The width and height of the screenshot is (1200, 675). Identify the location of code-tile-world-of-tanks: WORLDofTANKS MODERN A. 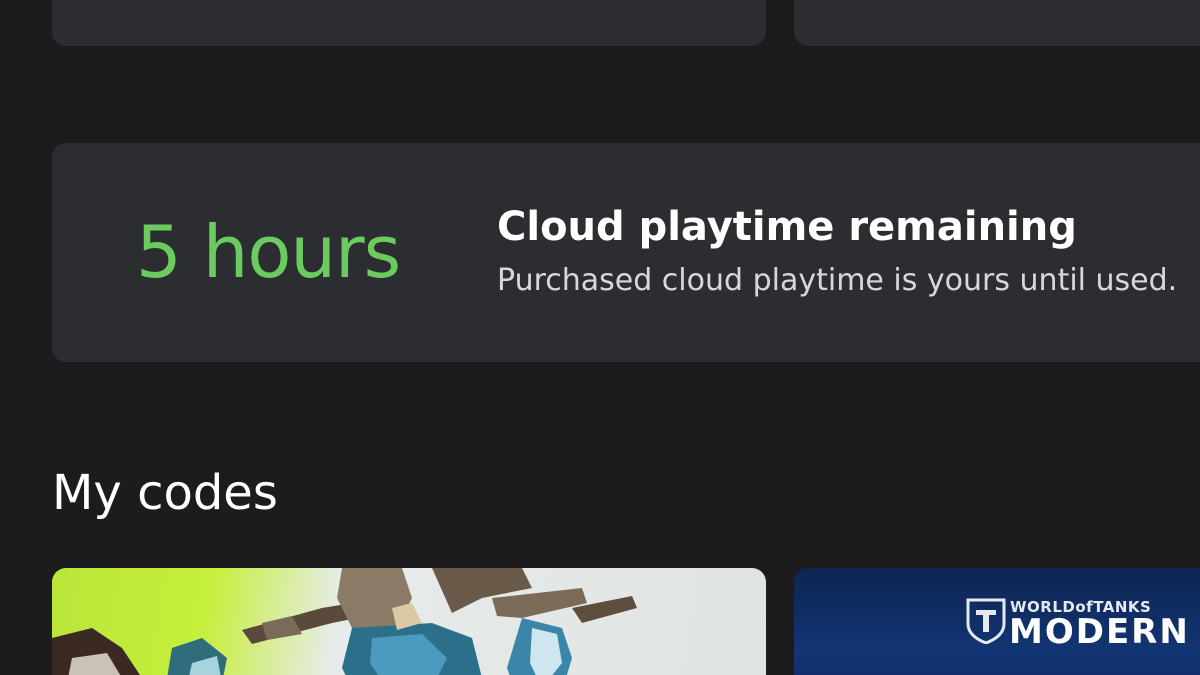
(997, 621).